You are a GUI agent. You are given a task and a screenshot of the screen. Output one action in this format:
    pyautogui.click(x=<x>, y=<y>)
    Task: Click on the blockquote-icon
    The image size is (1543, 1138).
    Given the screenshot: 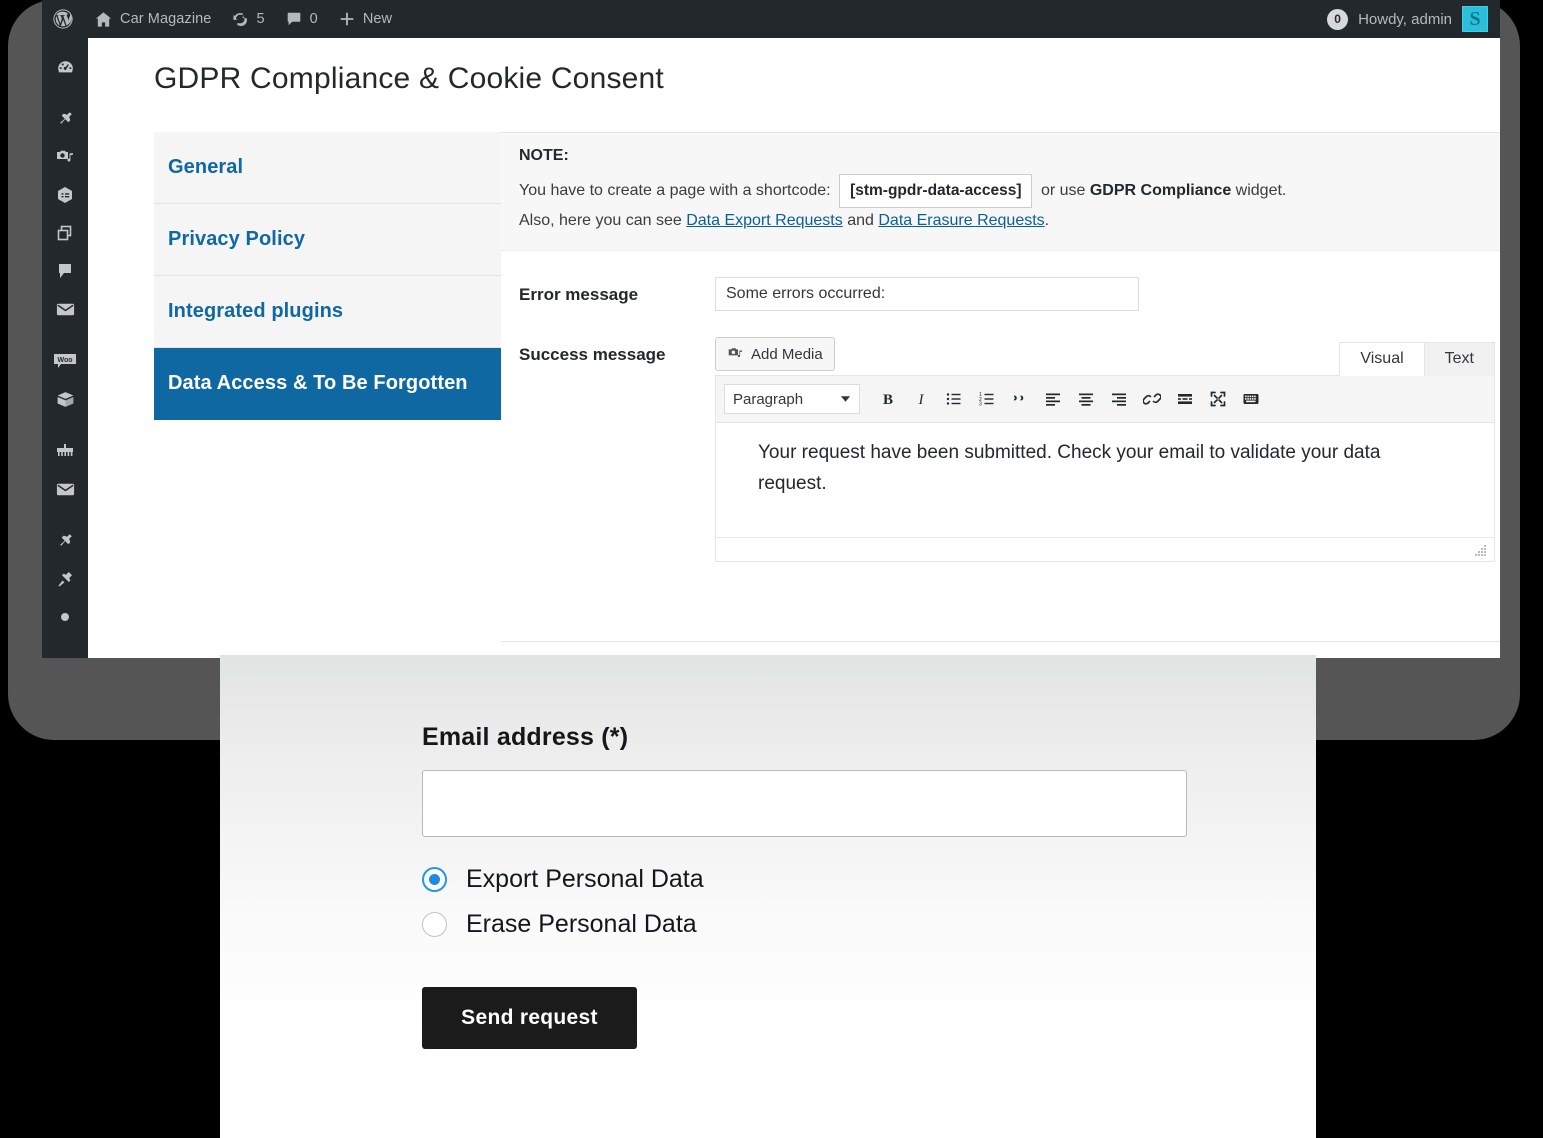 What is the action you would take?
    pyautogui.click(x=1020, y=399)
    